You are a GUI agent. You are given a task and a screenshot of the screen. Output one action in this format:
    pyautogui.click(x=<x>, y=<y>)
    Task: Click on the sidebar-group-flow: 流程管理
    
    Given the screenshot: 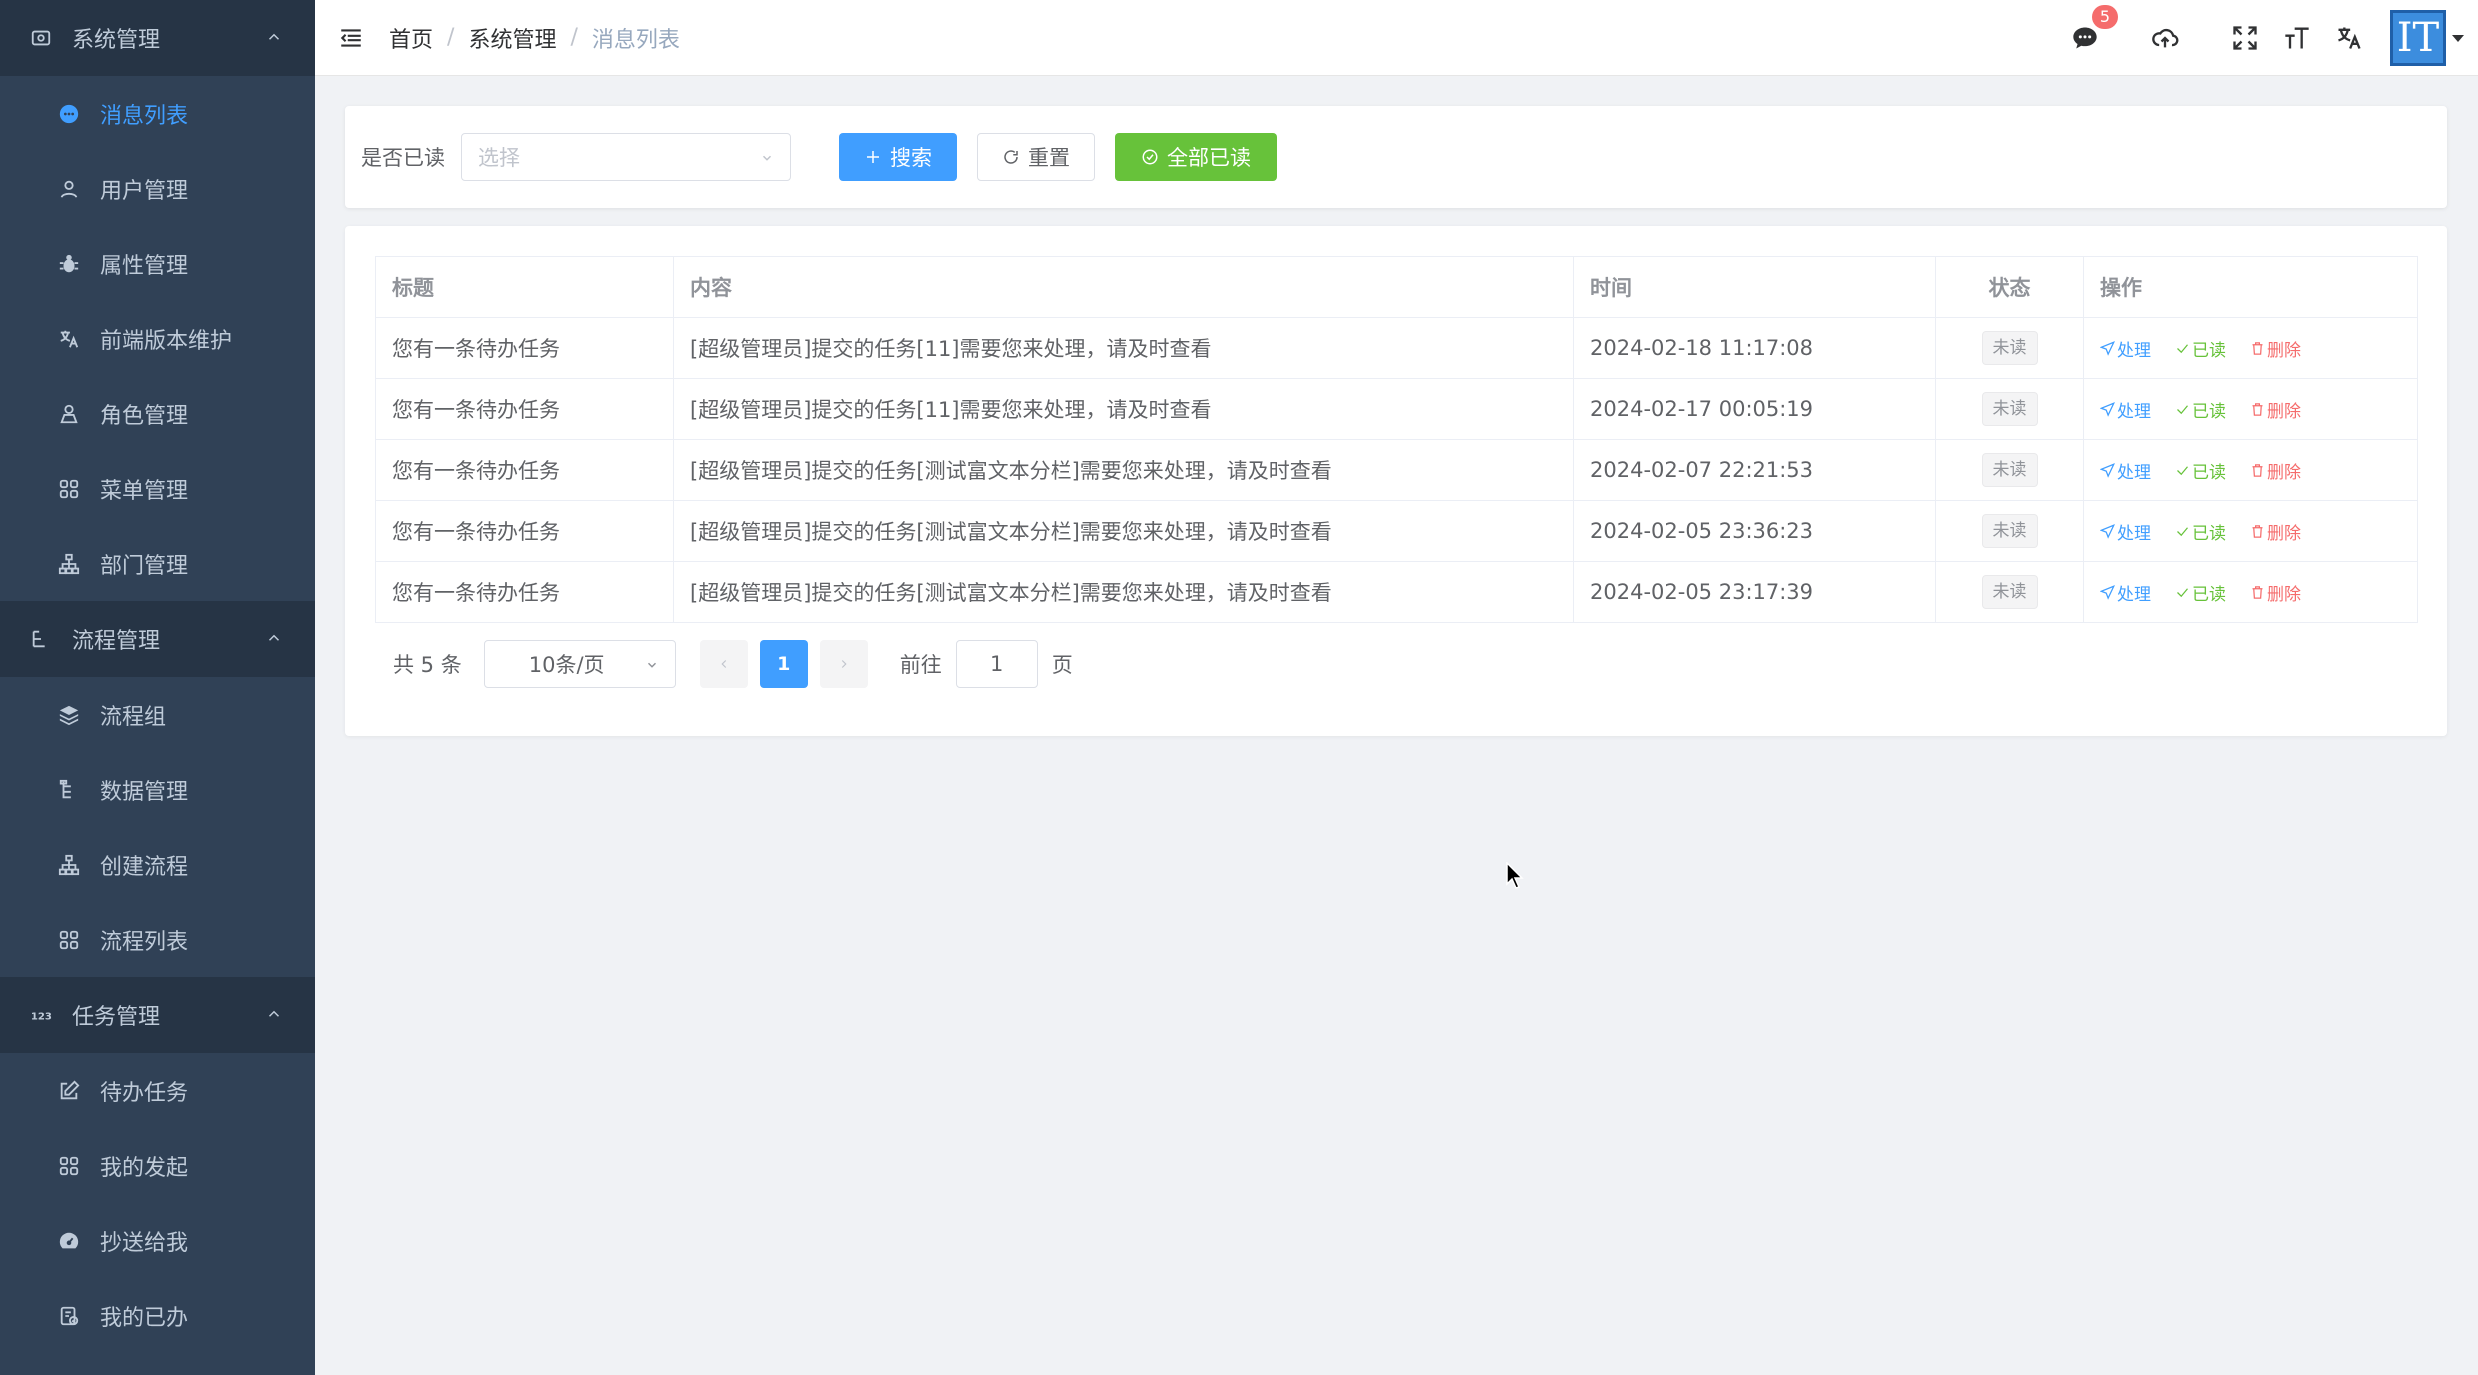 What is the action you would take?
    pyautogui.click(x=157, y=639)
    